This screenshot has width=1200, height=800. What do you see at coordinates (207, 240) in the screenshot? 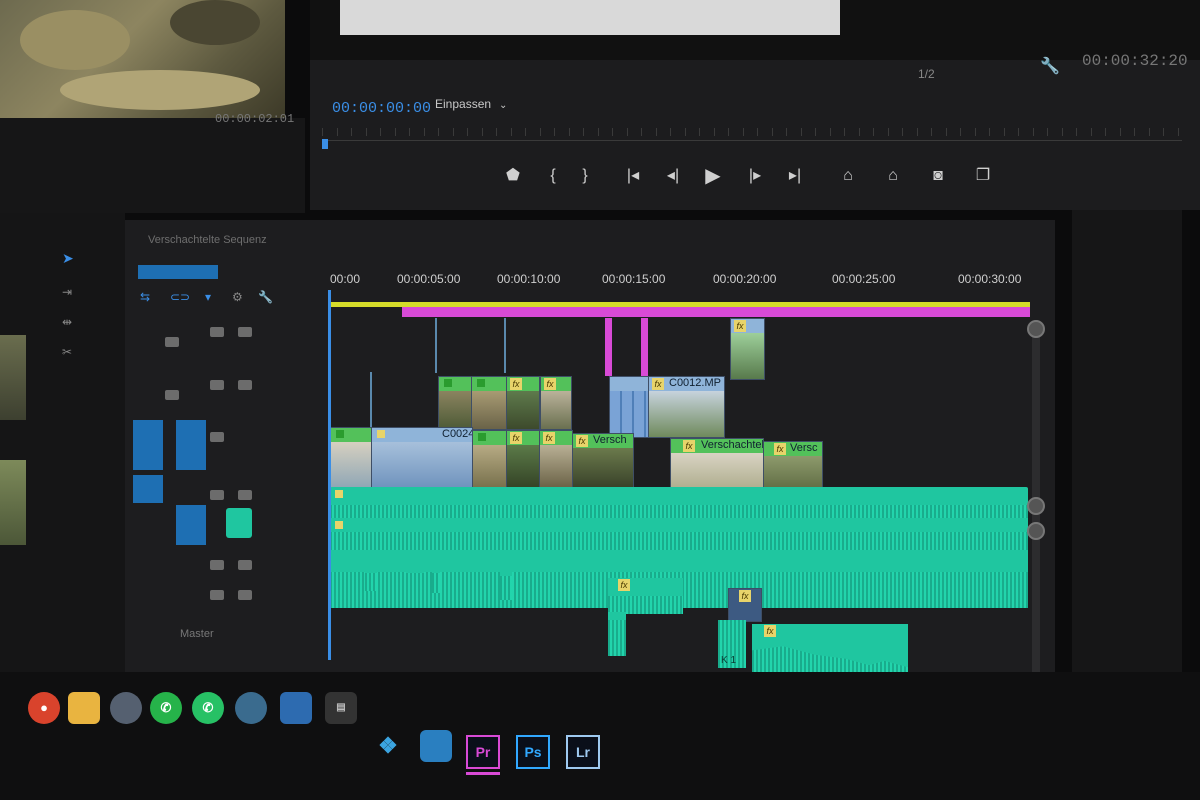
I see `sequence-tab: Verschachtelte Sequenz` at bounding box center [207, 240].